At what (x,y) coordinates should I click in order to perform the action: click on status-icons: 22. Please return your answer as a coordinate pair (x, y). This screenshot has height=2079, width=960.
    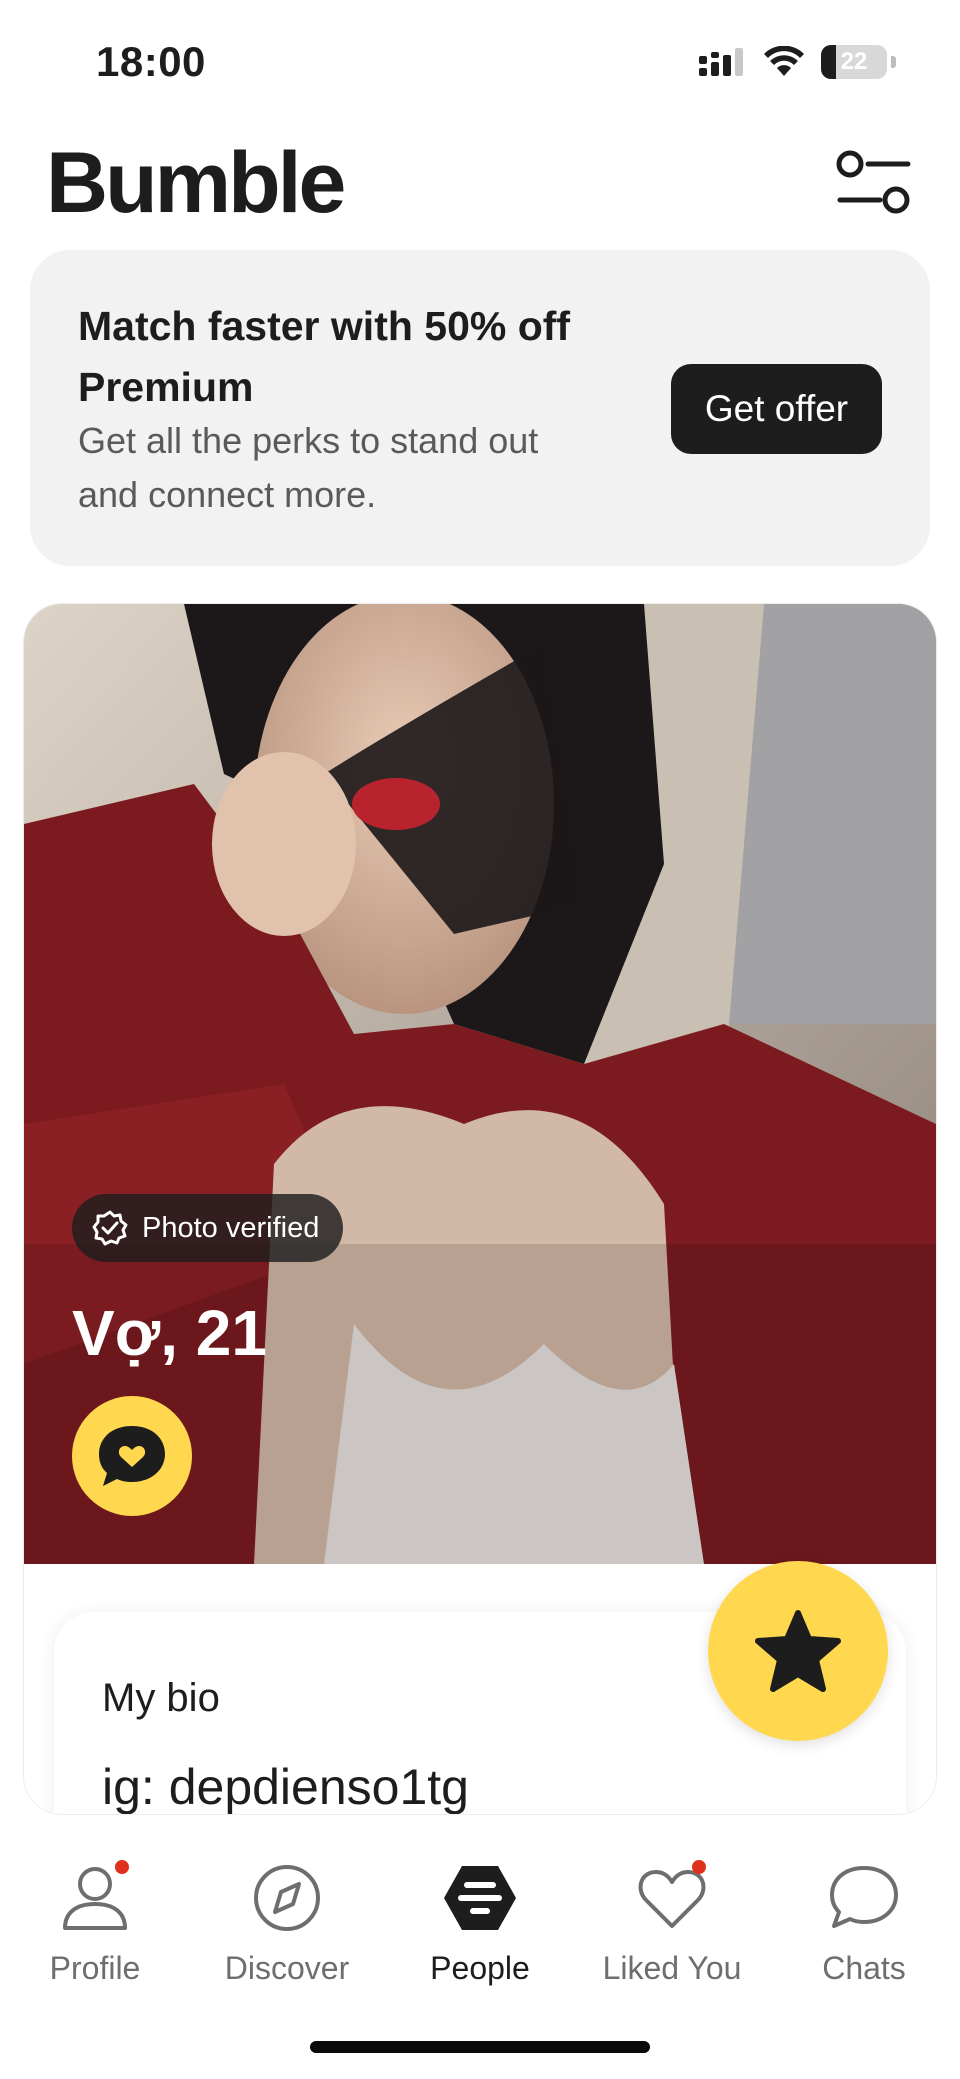
    Looking at the image, I should click on (797, 62).